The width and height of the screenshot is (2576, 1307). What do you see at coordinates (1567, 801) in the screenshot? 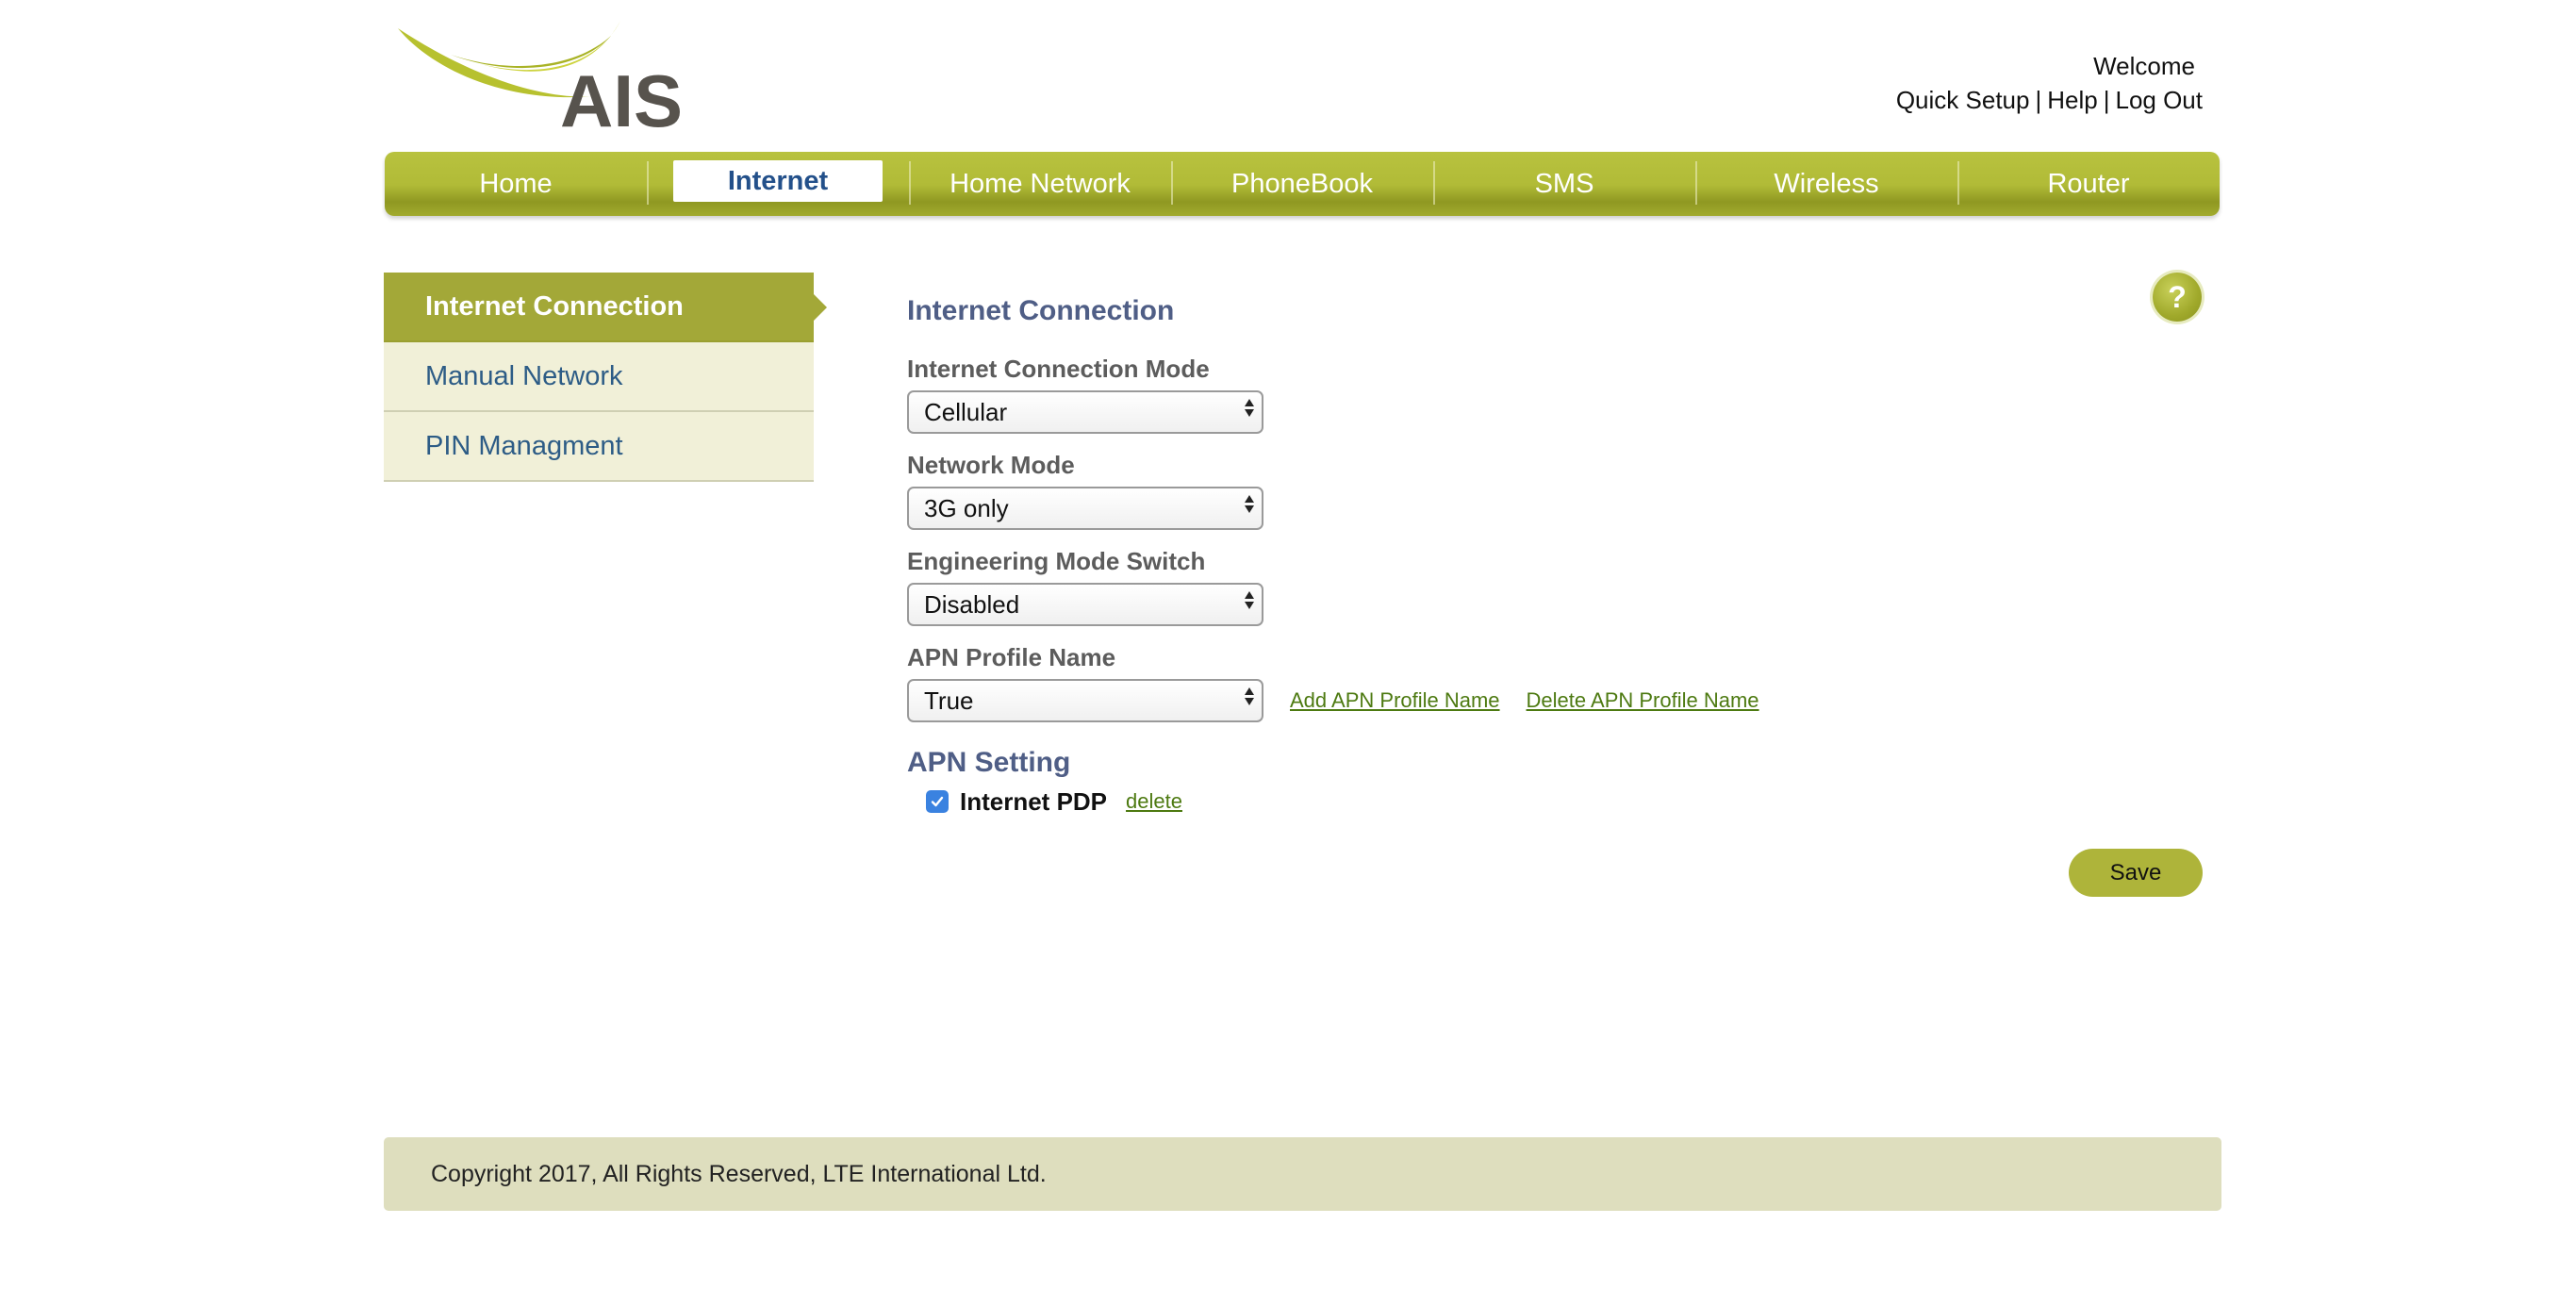
I see `internet-pdp-row: Internet PDP delete` at bounding box center [1567, 801].